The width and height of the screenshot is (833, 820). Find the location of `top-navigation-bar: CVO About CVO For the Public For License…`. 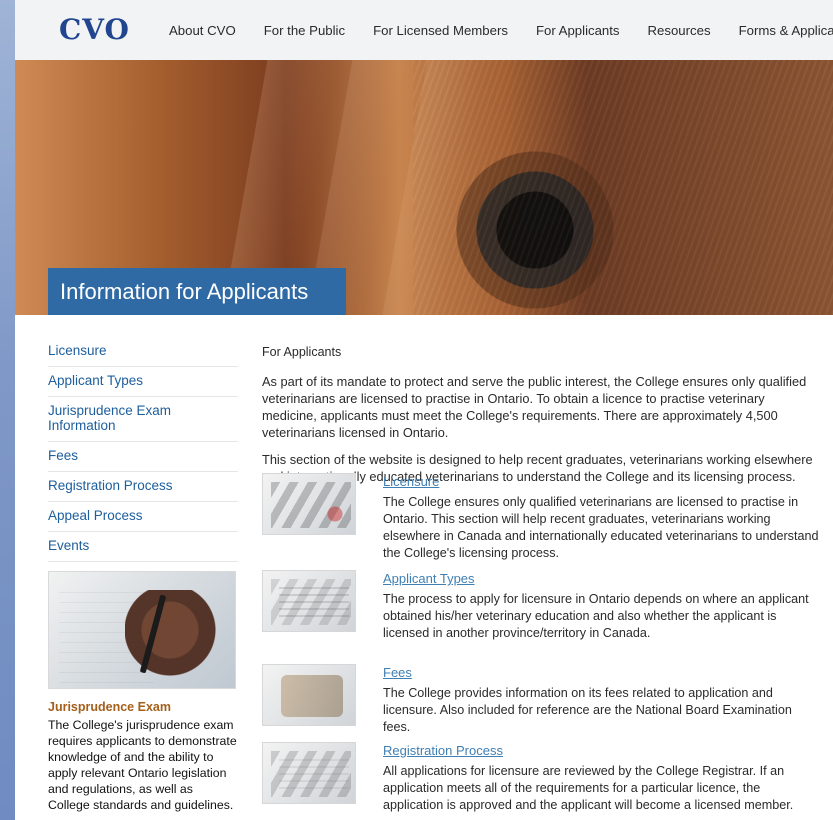

top-navigation-bar: CVO About CVO For the Public For License… is located at coordinates (424, 30).